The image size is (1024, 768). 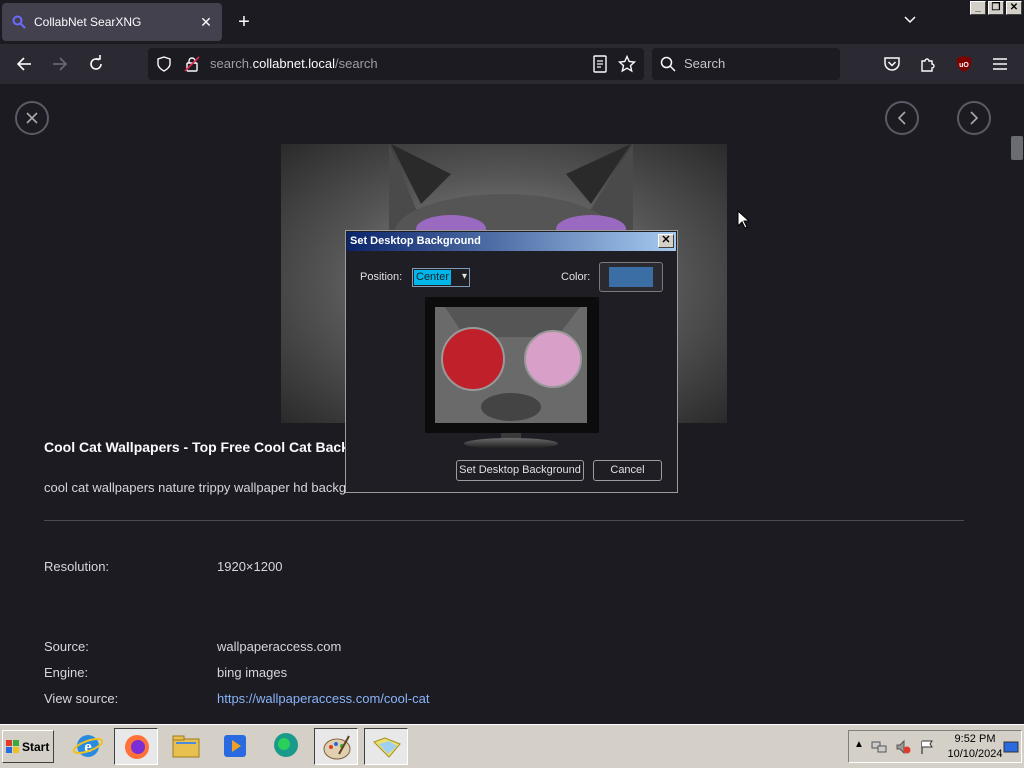 I want to click on show-hidden-icons-button: ▲, so click(x=859, y=744).